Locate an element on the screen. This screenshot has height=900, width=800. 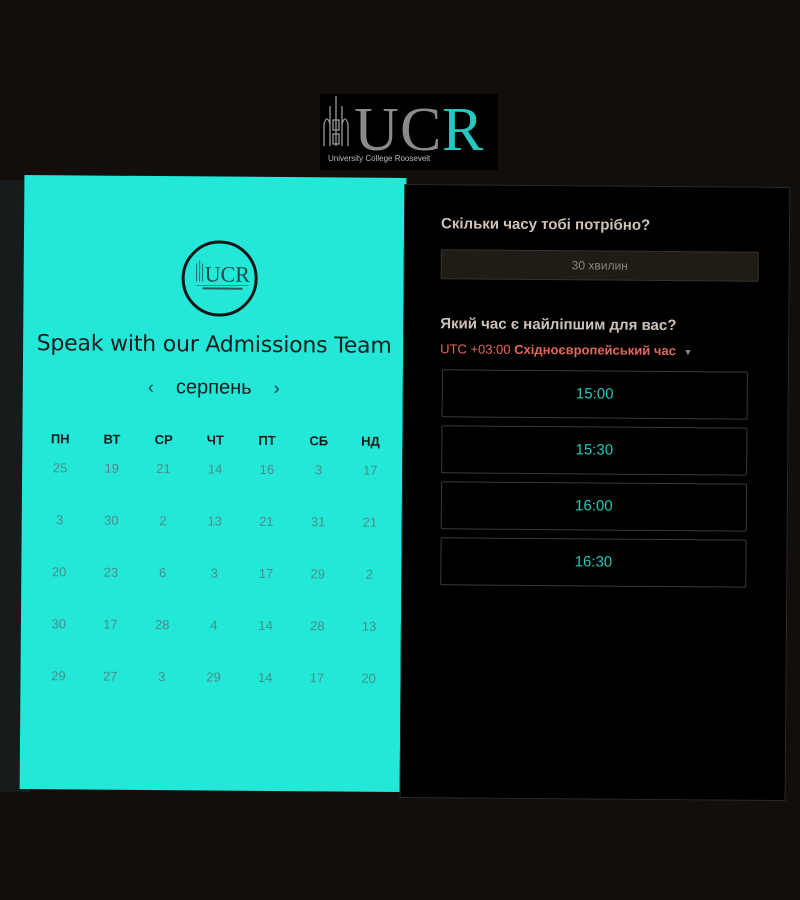
time-slot-button: 15:30 is located at coordinates (594, 450).